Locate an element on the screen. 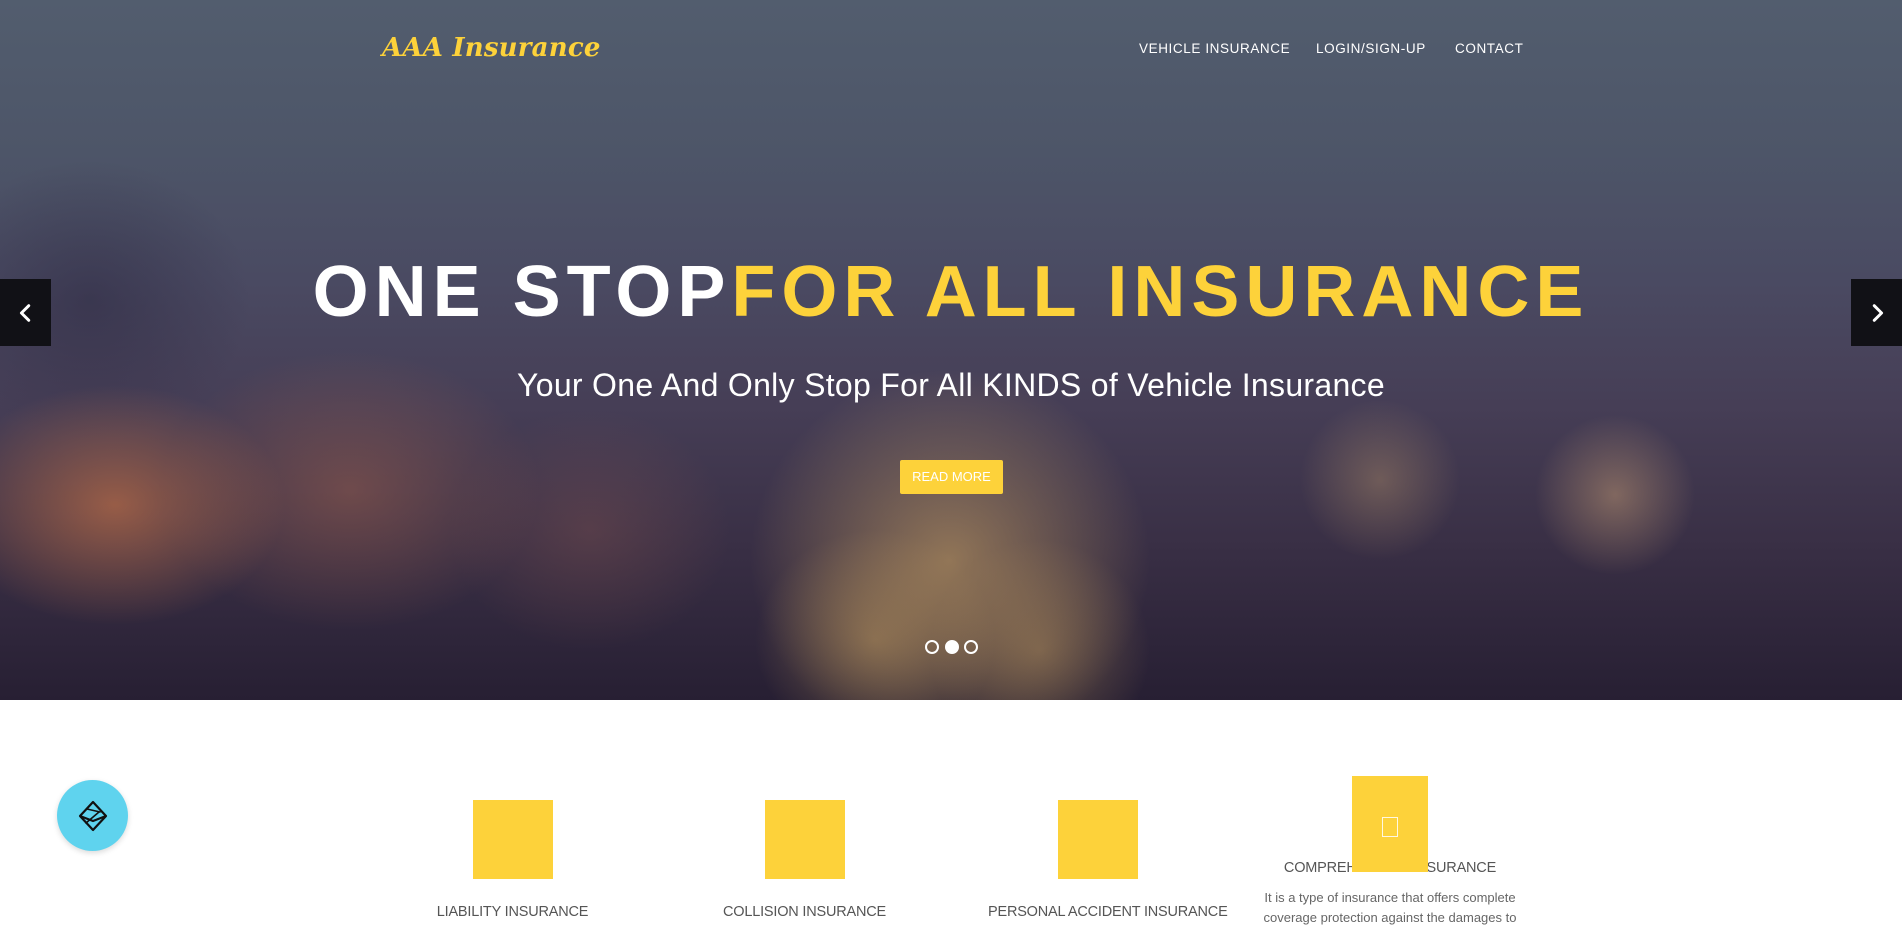 This screenshot has width=1902, height=927. feature-title-liability: LIABILITY INSURANCE is located at coordinates (512, 912).